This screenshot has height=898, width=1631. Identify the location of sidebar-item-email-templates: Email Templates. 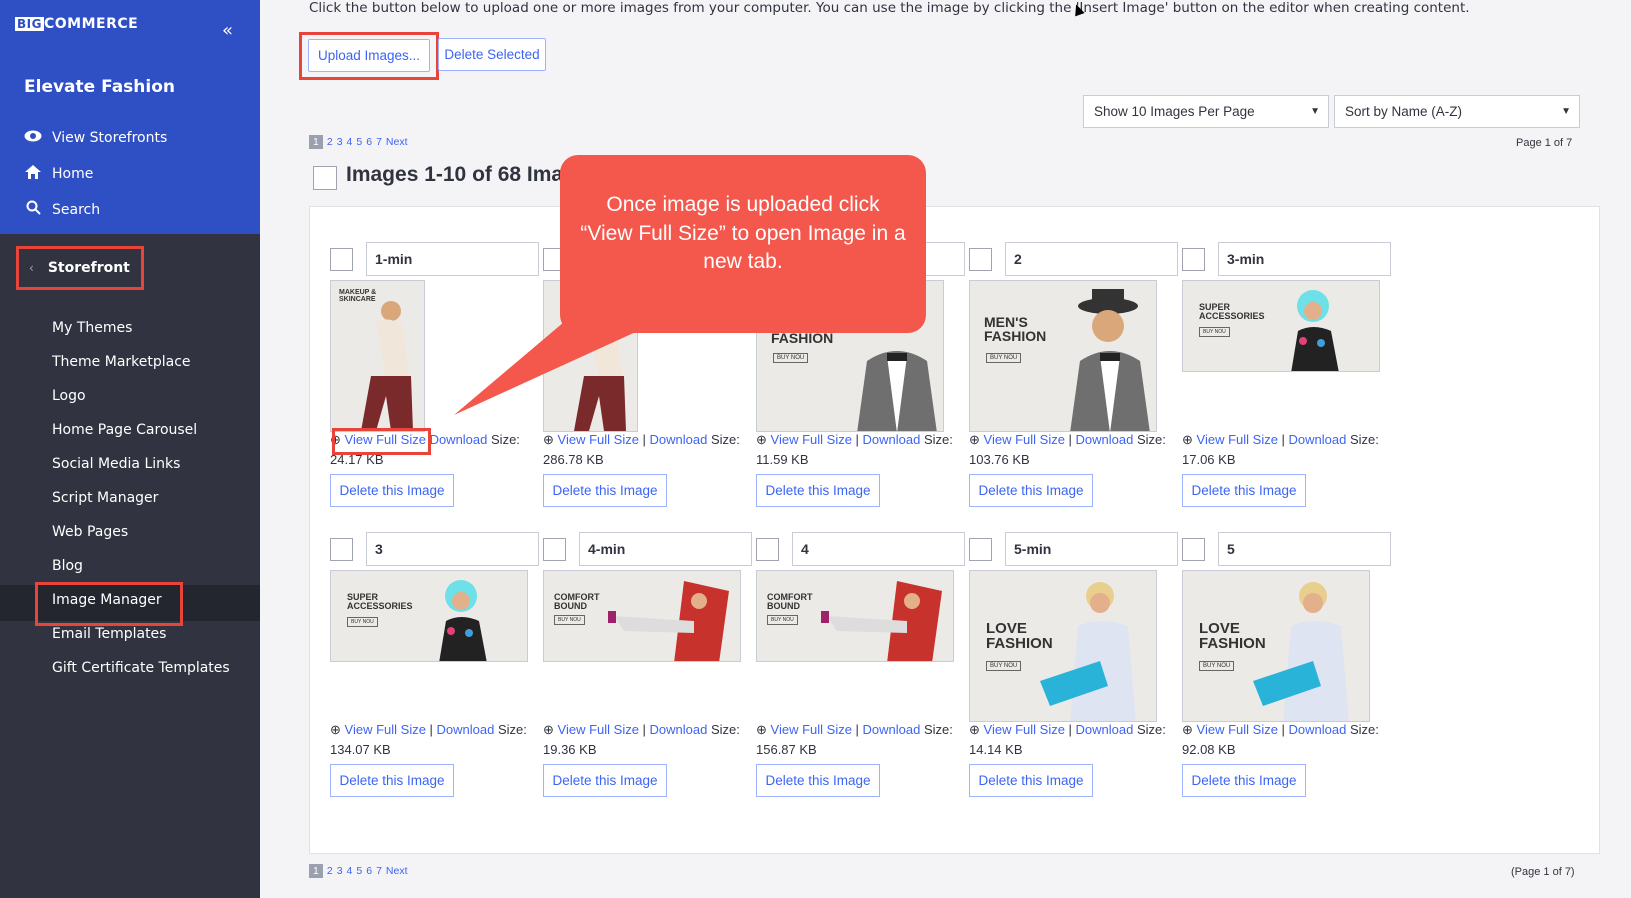
(109, 634).